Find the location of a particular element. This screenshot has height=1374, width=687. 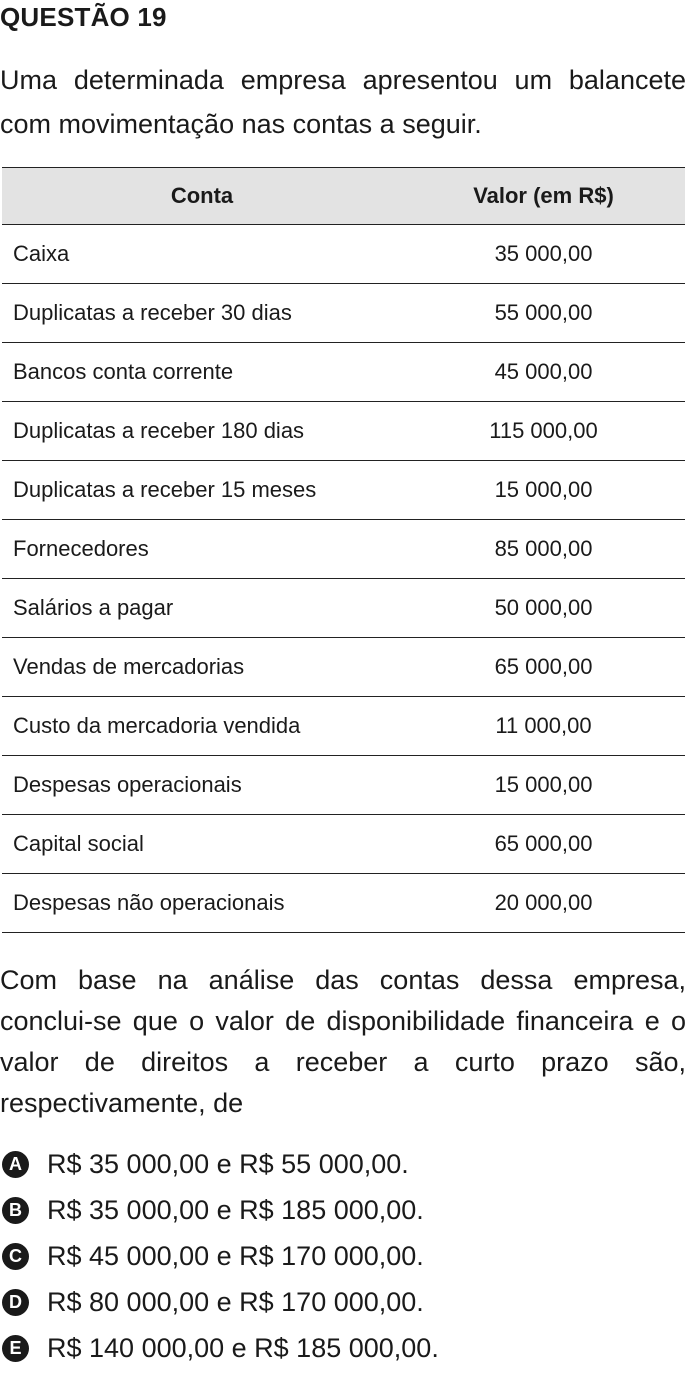

option-c: C R$ 45 000,00 e R$ 170 000,00. is located at coordinates (212, 1256).